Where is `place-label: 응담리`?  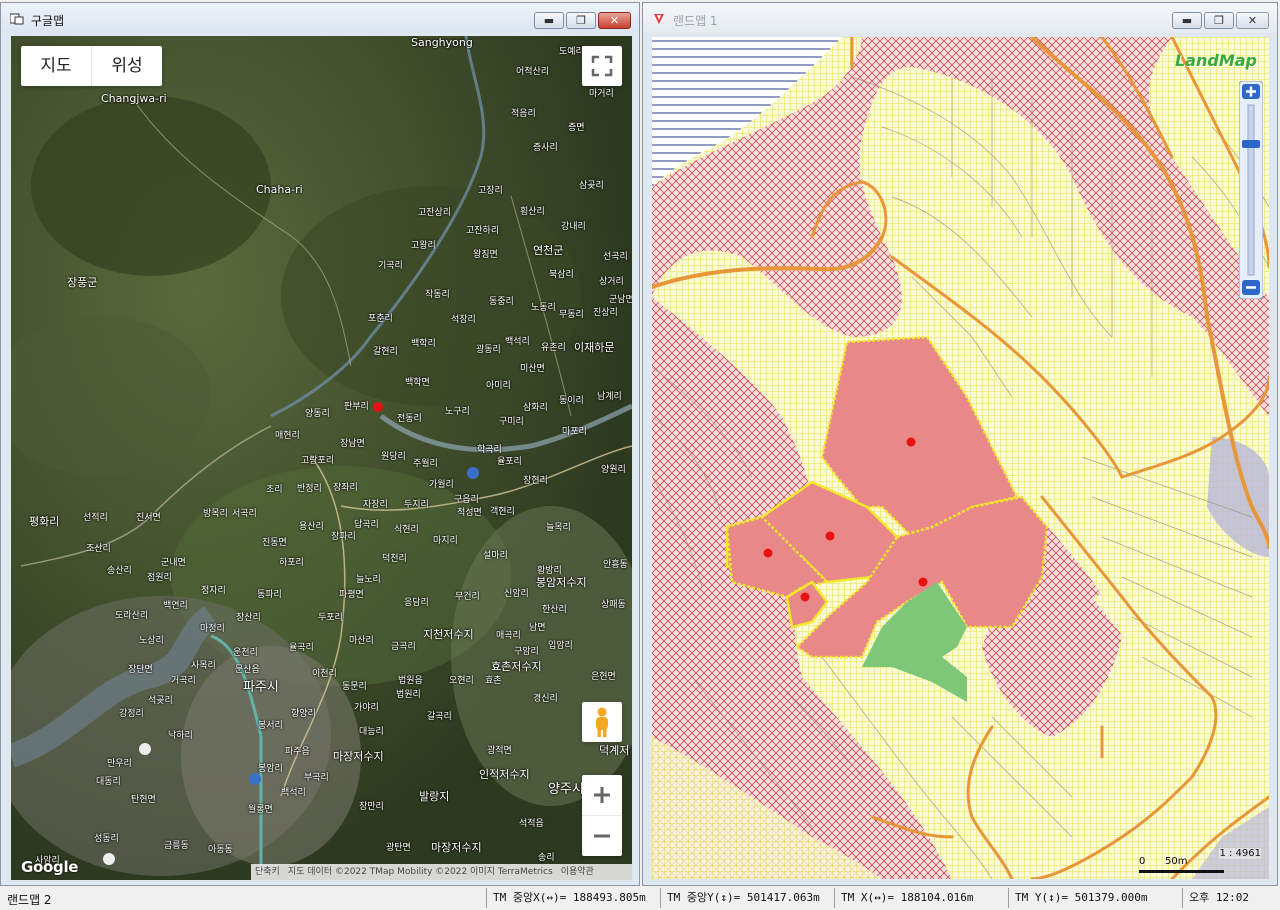
place-label: 응담리 is located at coordinates (416, 603).